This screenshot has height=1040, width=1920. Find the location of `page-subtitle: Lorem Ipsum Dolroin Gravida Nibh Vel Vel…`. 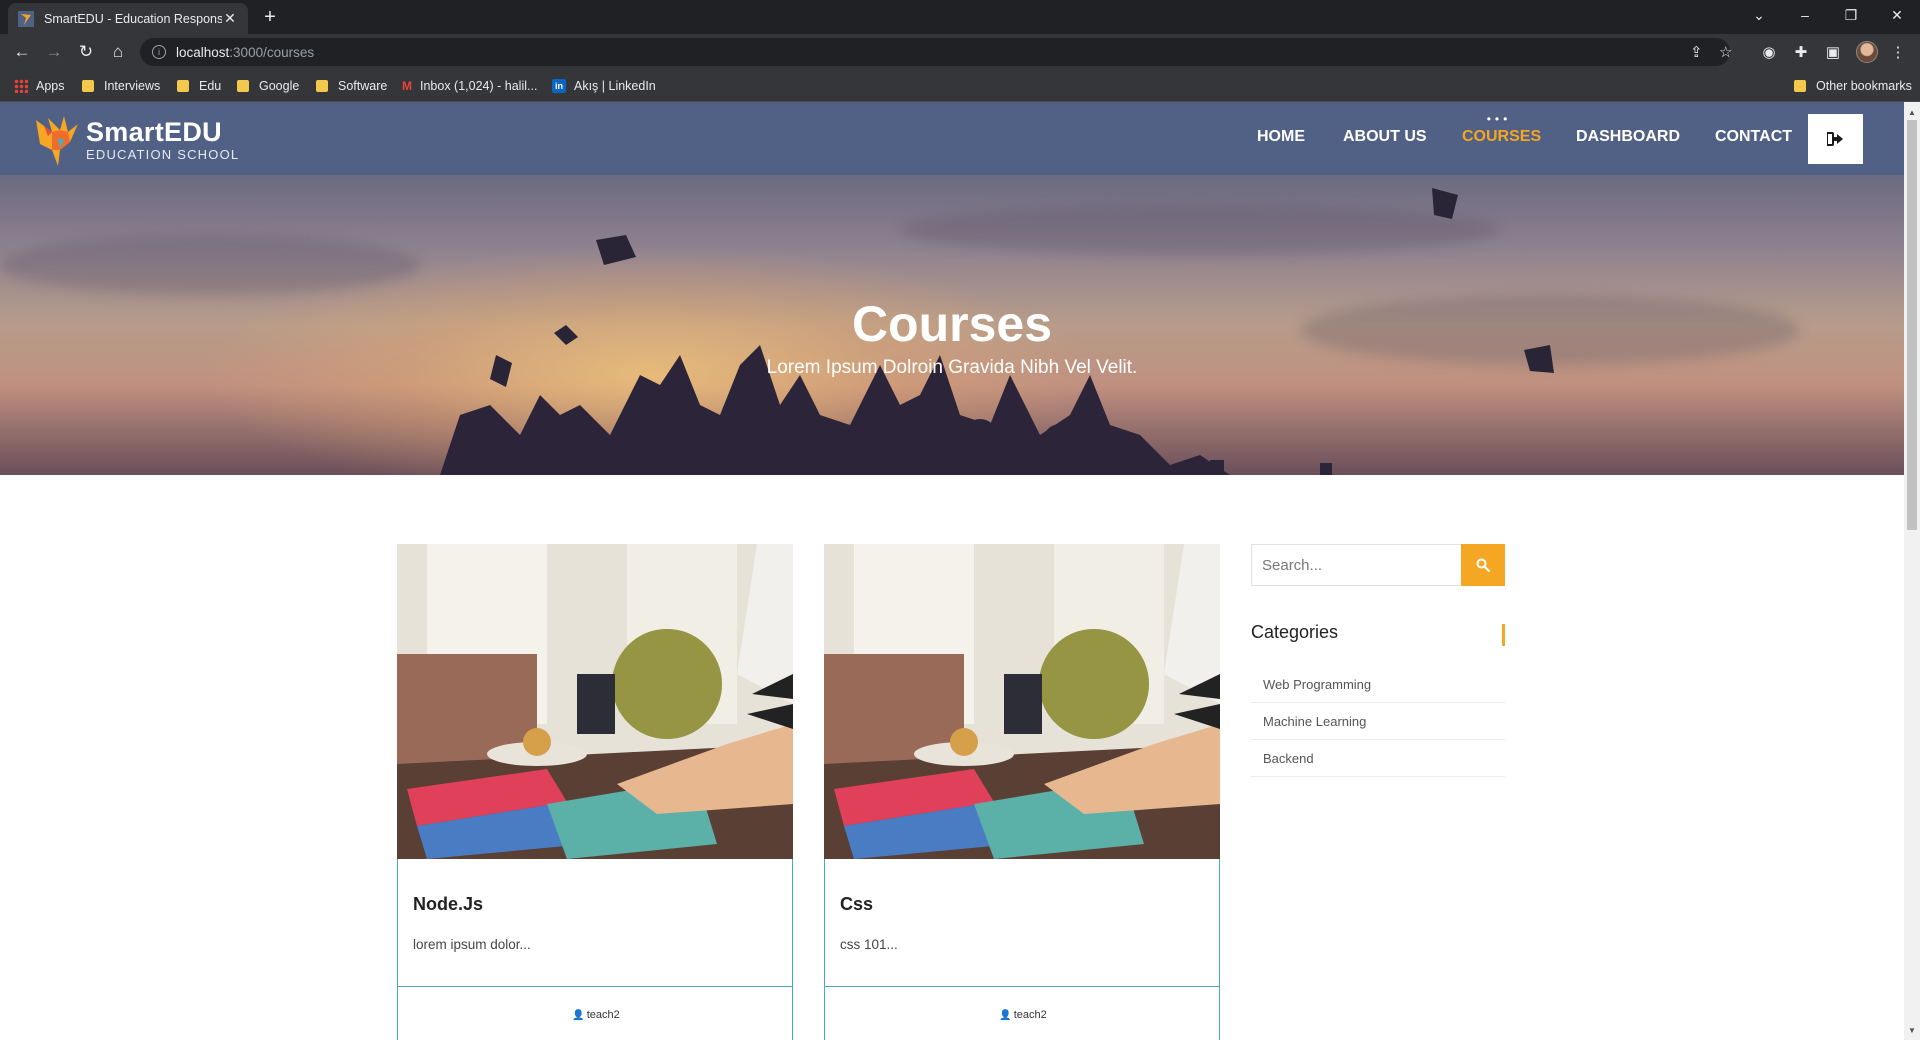

page-subtitle: Lorem Ipsum Dolroin Gravida Nibh Vel Vel… is located at coordinates (952, 367).